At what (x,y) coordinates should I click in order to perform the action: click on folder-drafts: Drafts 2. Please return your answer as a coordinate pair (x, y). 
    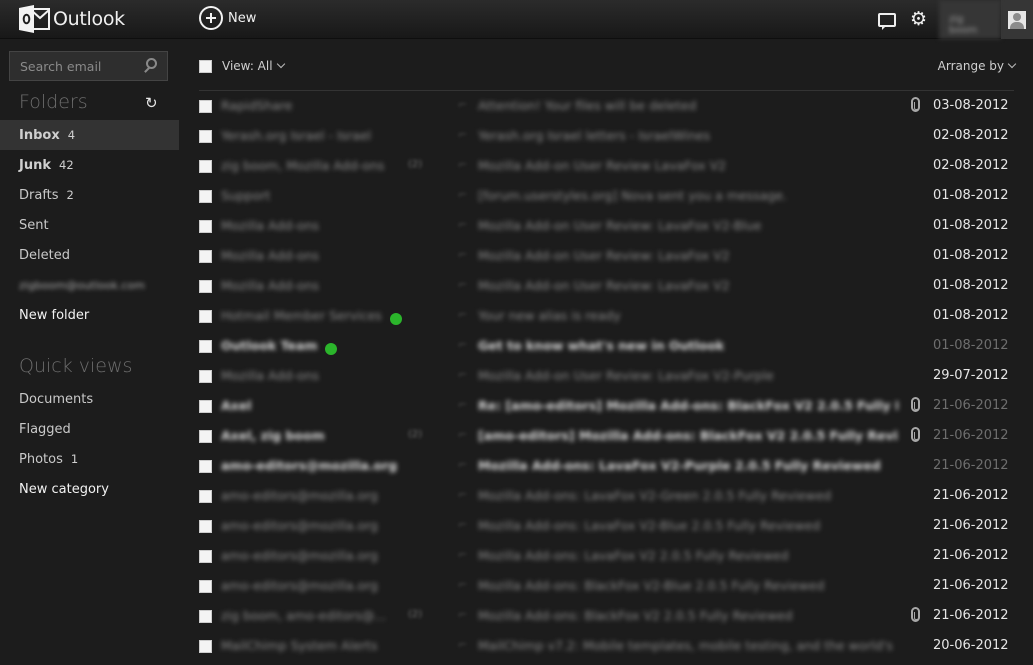
    Looking at the image, I should click on (89, 195).